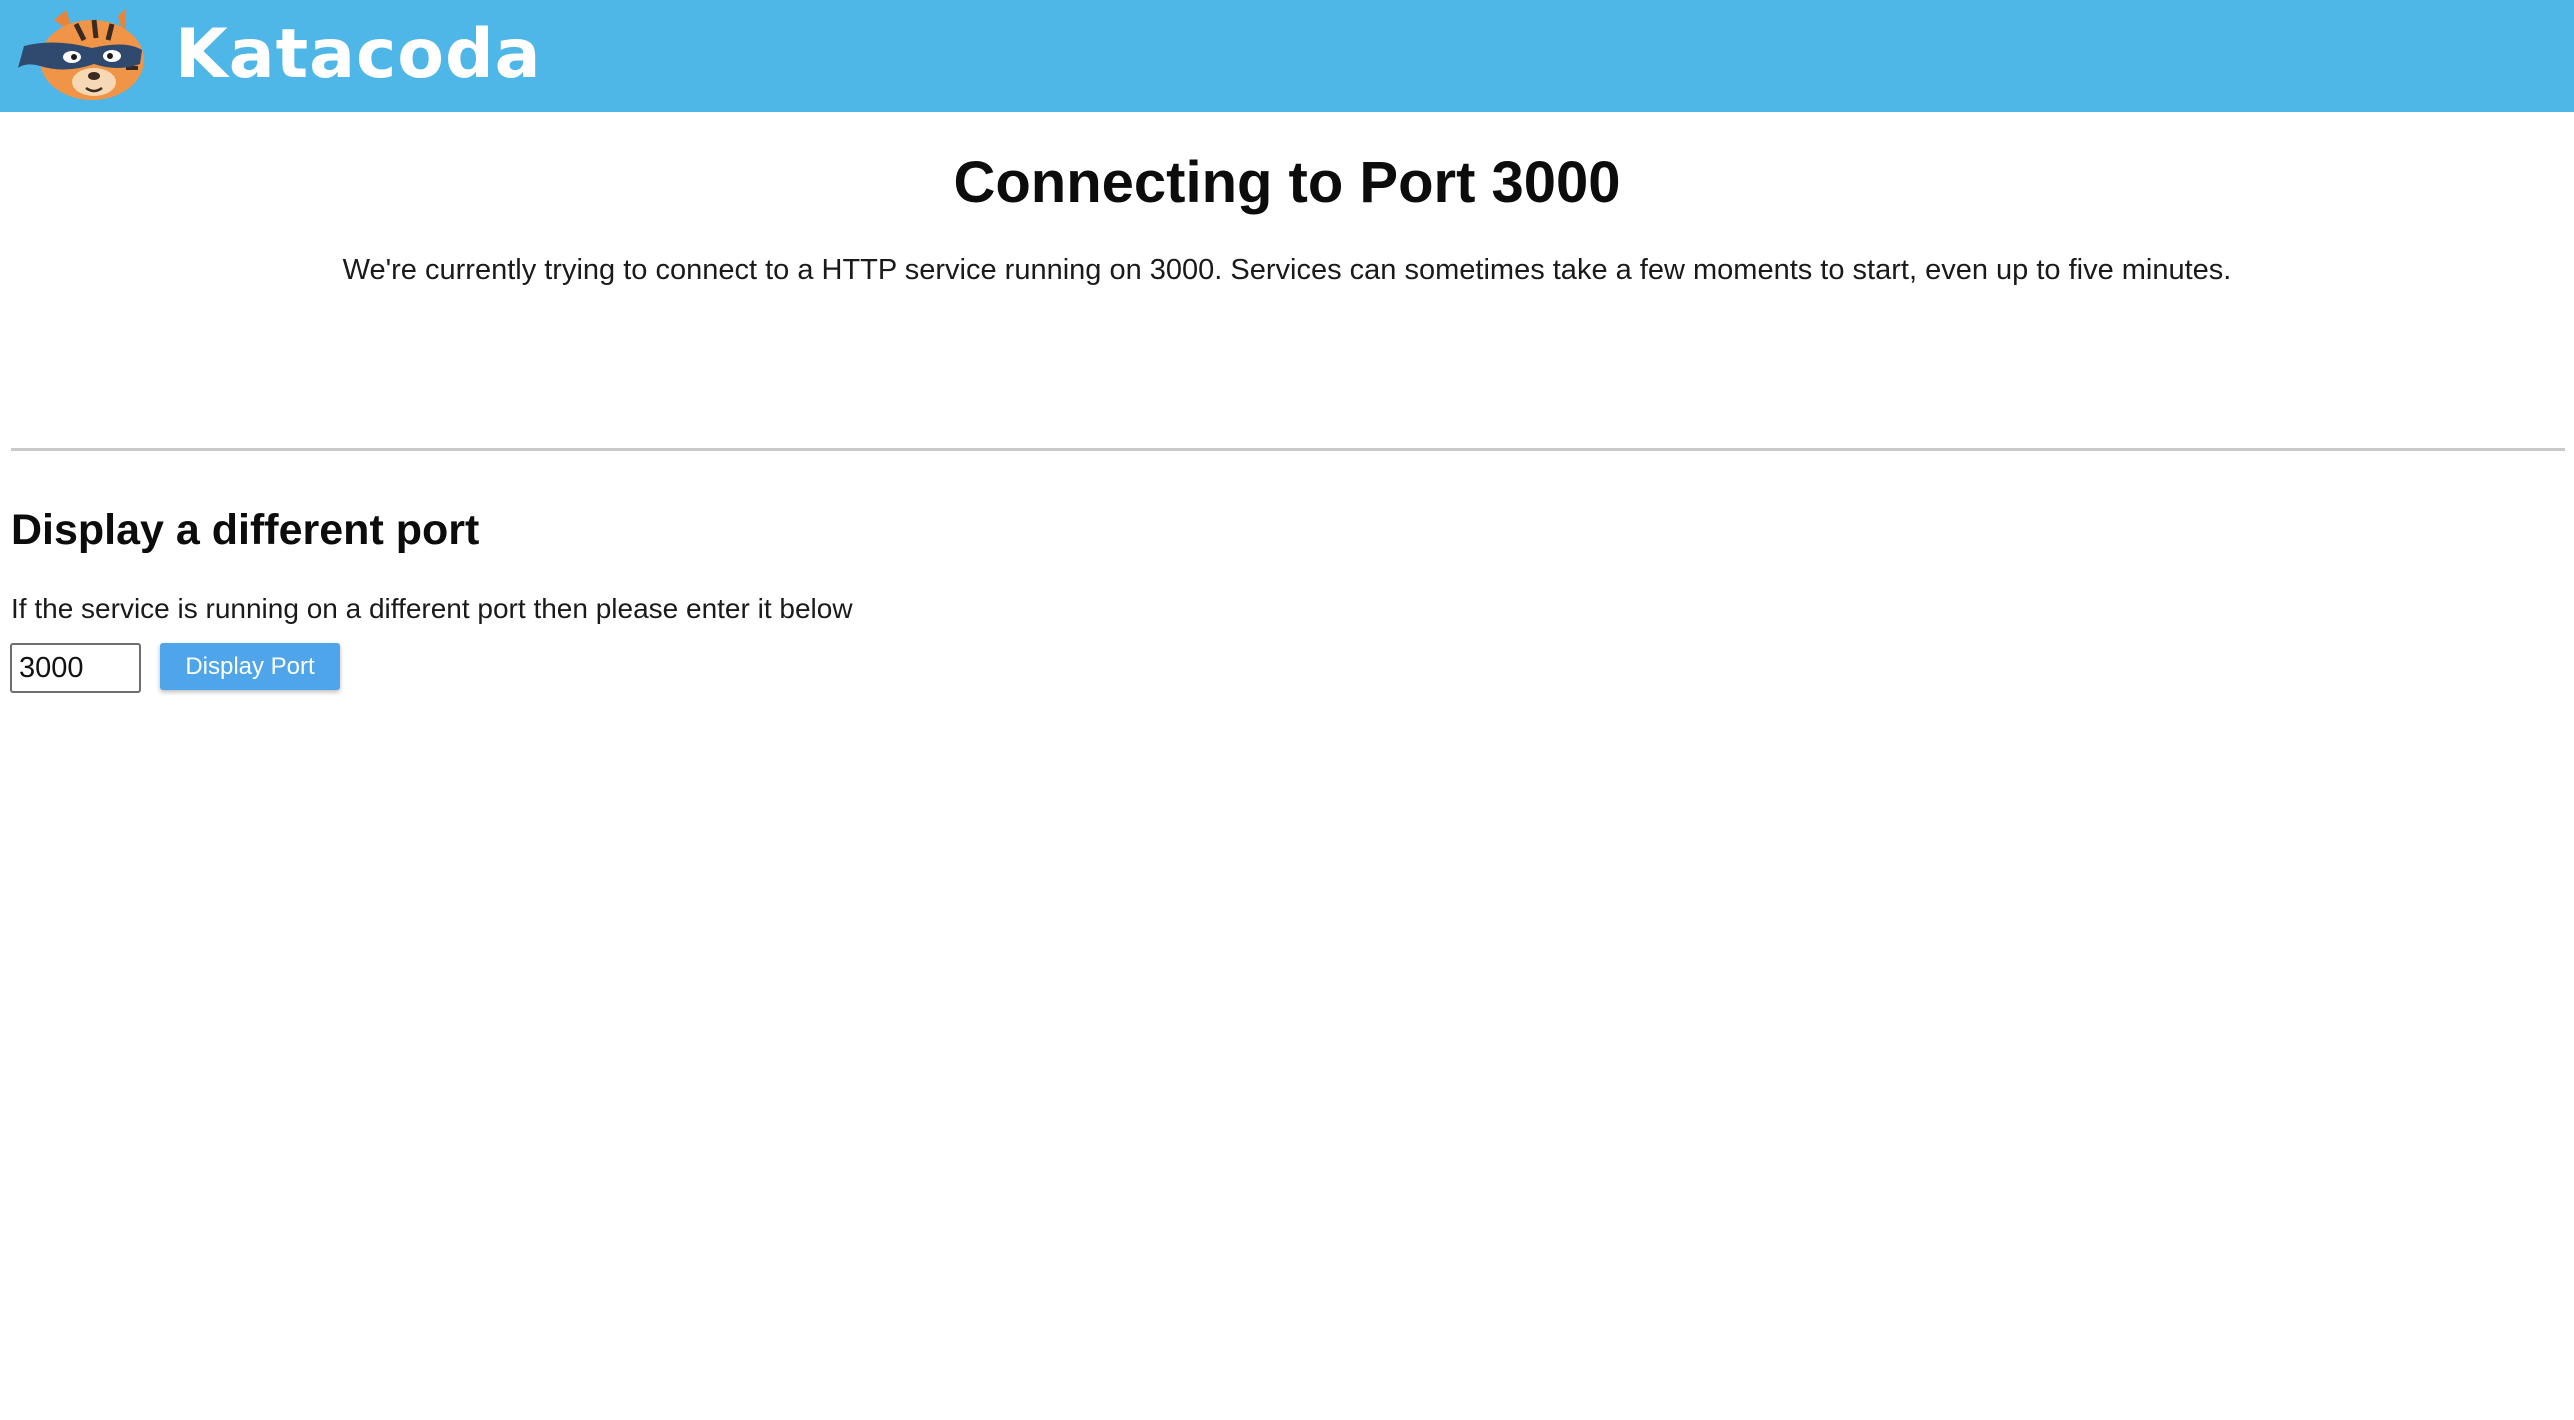 Image resolution: width=2574 pixels, height=1420 pixels. What do you see at coordinates (82, 56) in the screenshot?
I see `katacoda-cat-logo-icon` at bounding box center [82, 56].